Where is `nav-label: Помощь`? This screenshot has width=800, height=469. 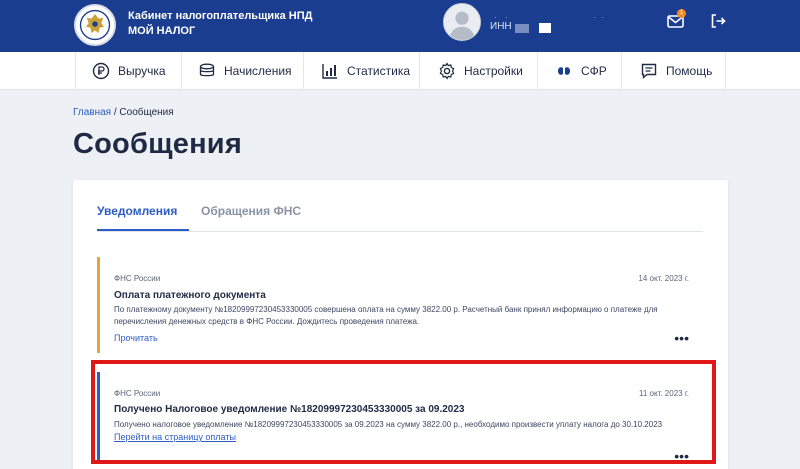
nav-label: Помощь is located at coordinates (689, 71).